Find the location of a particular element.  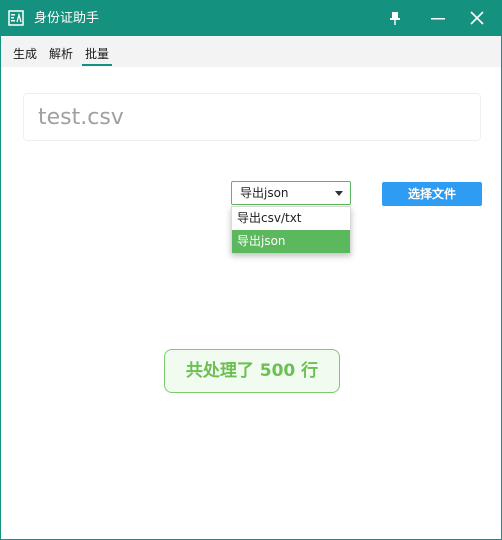

pin-button is located at coordinates (395, 18).